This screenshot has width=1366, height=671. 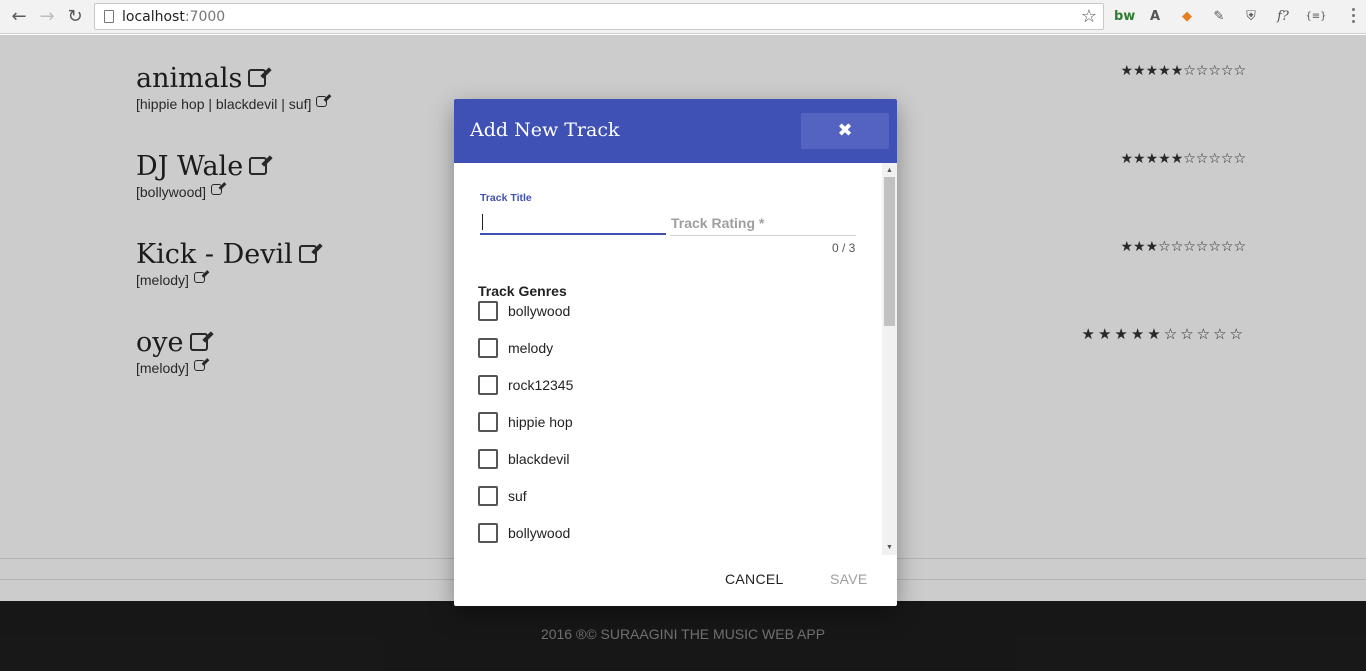 What do you see at coordinates (683, 636) in the screenshot?
I see `modal-backdrop-footer` at bounding box center [683, 636].